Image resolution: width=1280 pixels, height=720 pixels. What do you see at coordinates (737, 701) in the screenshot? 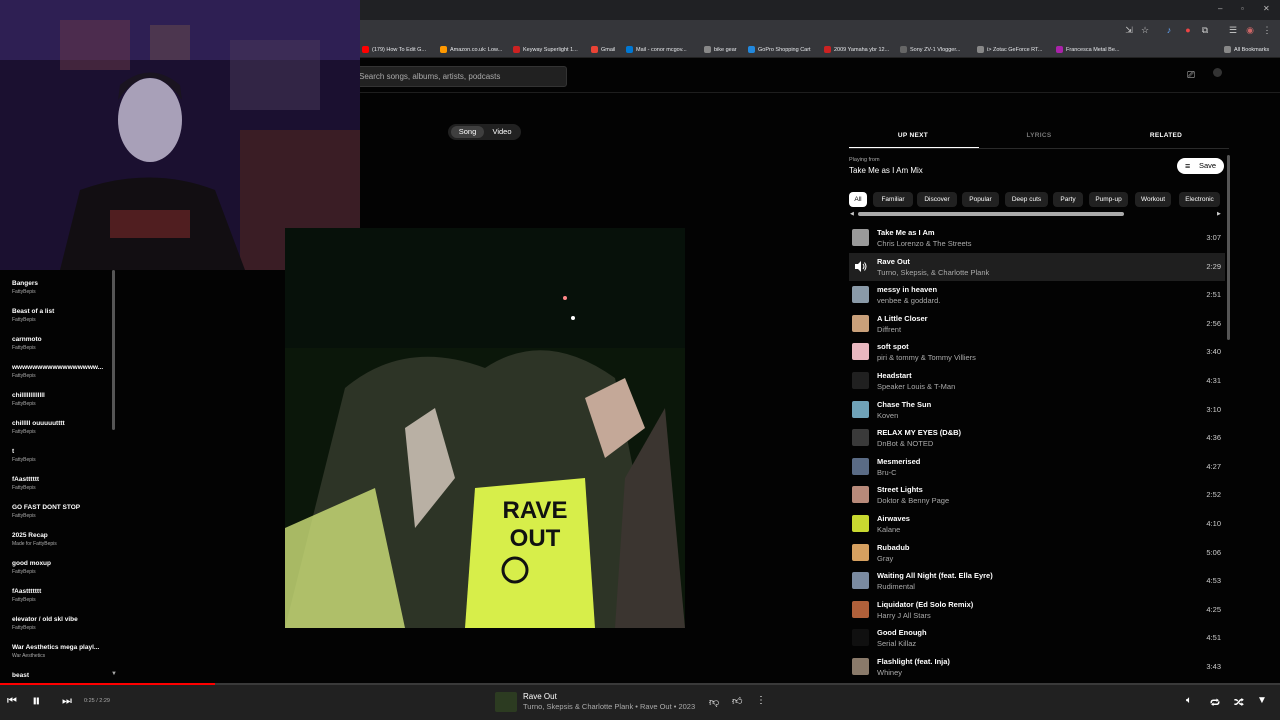
I see `like-icon: 👍︎` at bounding box center [737, 701].